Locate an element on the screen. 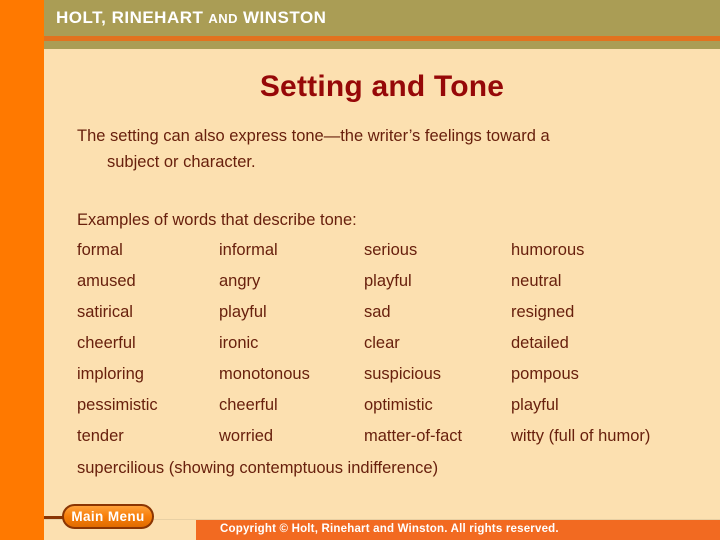 Image resolution: width=720 pixels, height=540 pixels. tone-word: formal is located at coordinates (100, 250).